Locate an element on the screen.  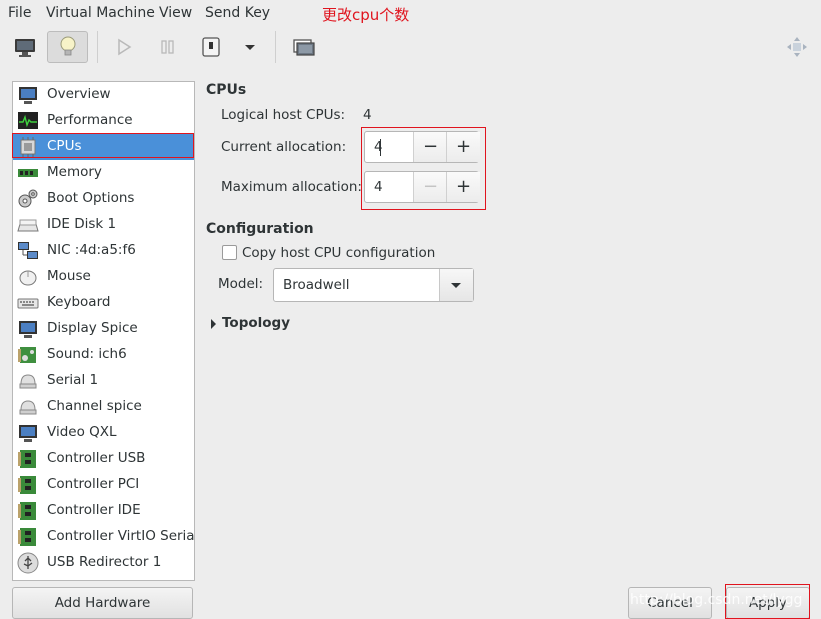
details-view-button is located at coordinates (67, 47).